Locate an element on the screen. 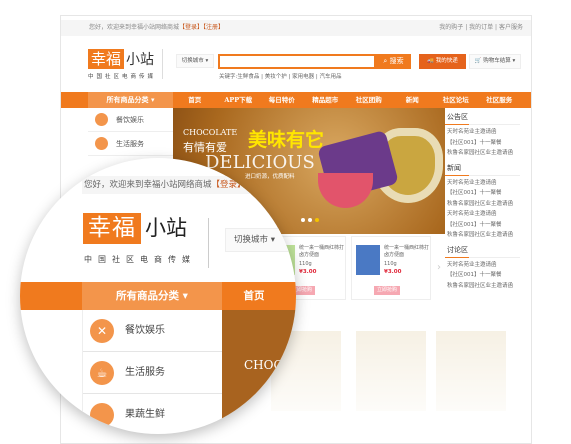 The width and height of the screenshot is (571, 444). coffee-icon is located at coordinates (101, 143).